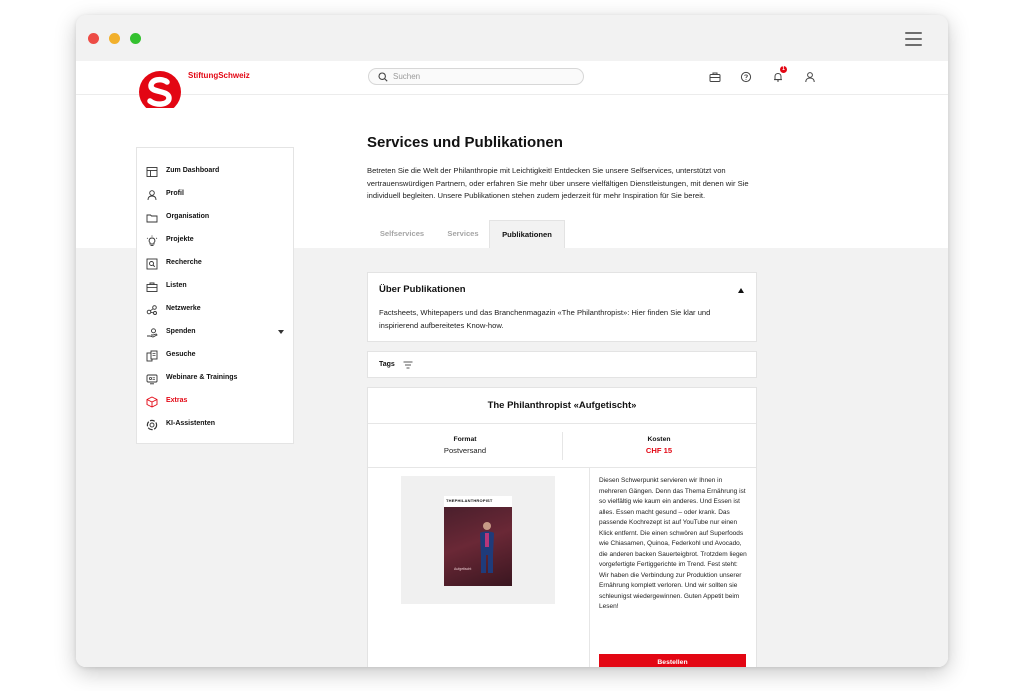 The width and height of the screenshot is (1024, 691). Describe the element at coordinates (152, 264) in the screenshot. I see `search-box-icon` at that location.